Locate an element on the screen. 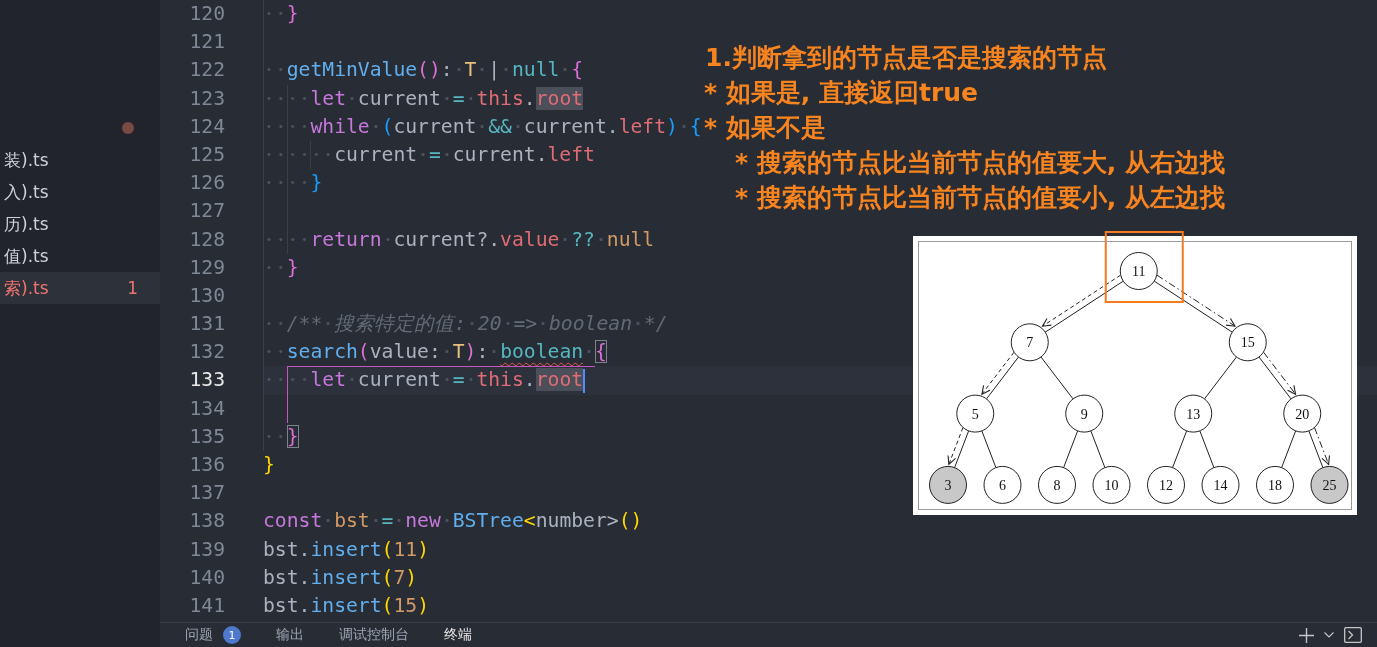  annotation-point: * 如果是, 直接返回true is located at coordinates (841, 93).